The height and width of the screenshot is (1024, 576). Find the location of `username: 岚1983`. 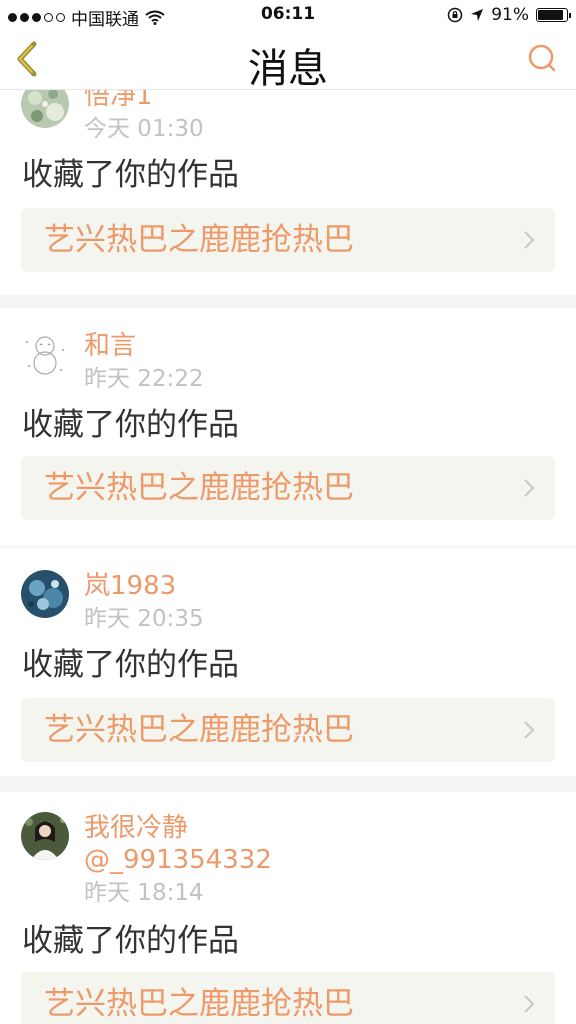

username: 岚1983 is located at coordinates (130, 586).